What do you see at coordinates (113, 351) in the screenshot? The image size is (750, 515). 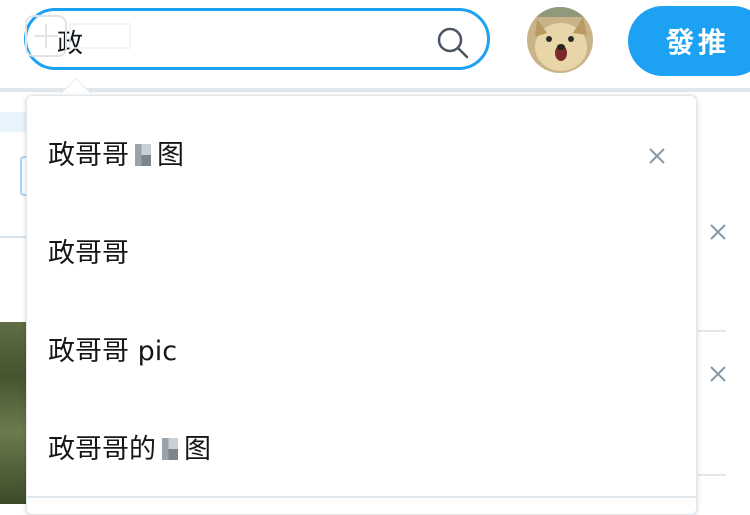 I see `suggestion-label: 政哥哥 pic` at bounding box center [113, 351].